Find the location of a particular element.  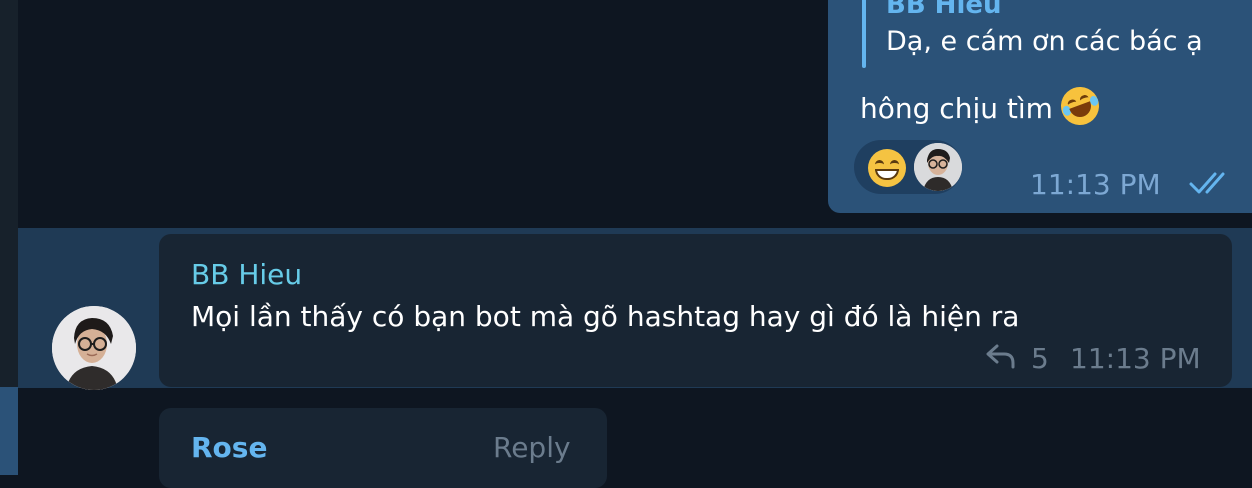

quoted-sender-name: BB Hieu is located at coordinates (944, 10).